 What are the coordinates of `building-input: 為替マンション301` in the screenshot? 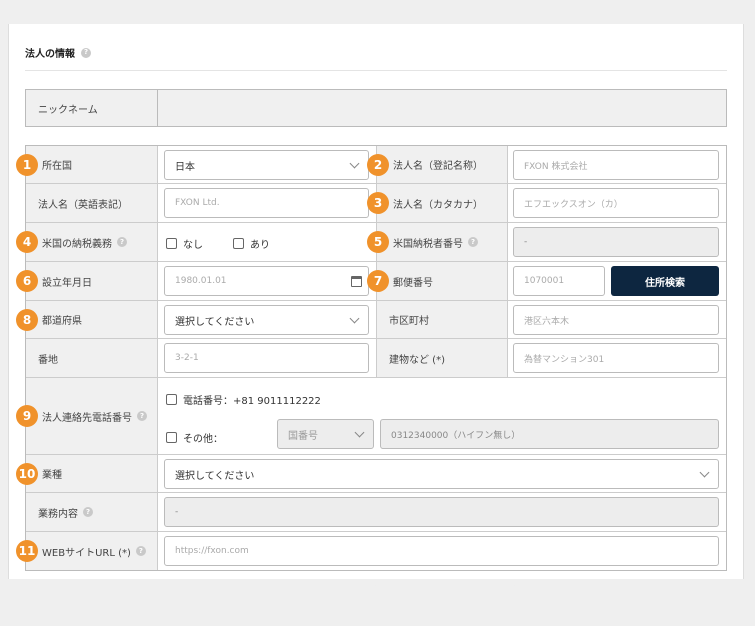 It's located at (616, 358).